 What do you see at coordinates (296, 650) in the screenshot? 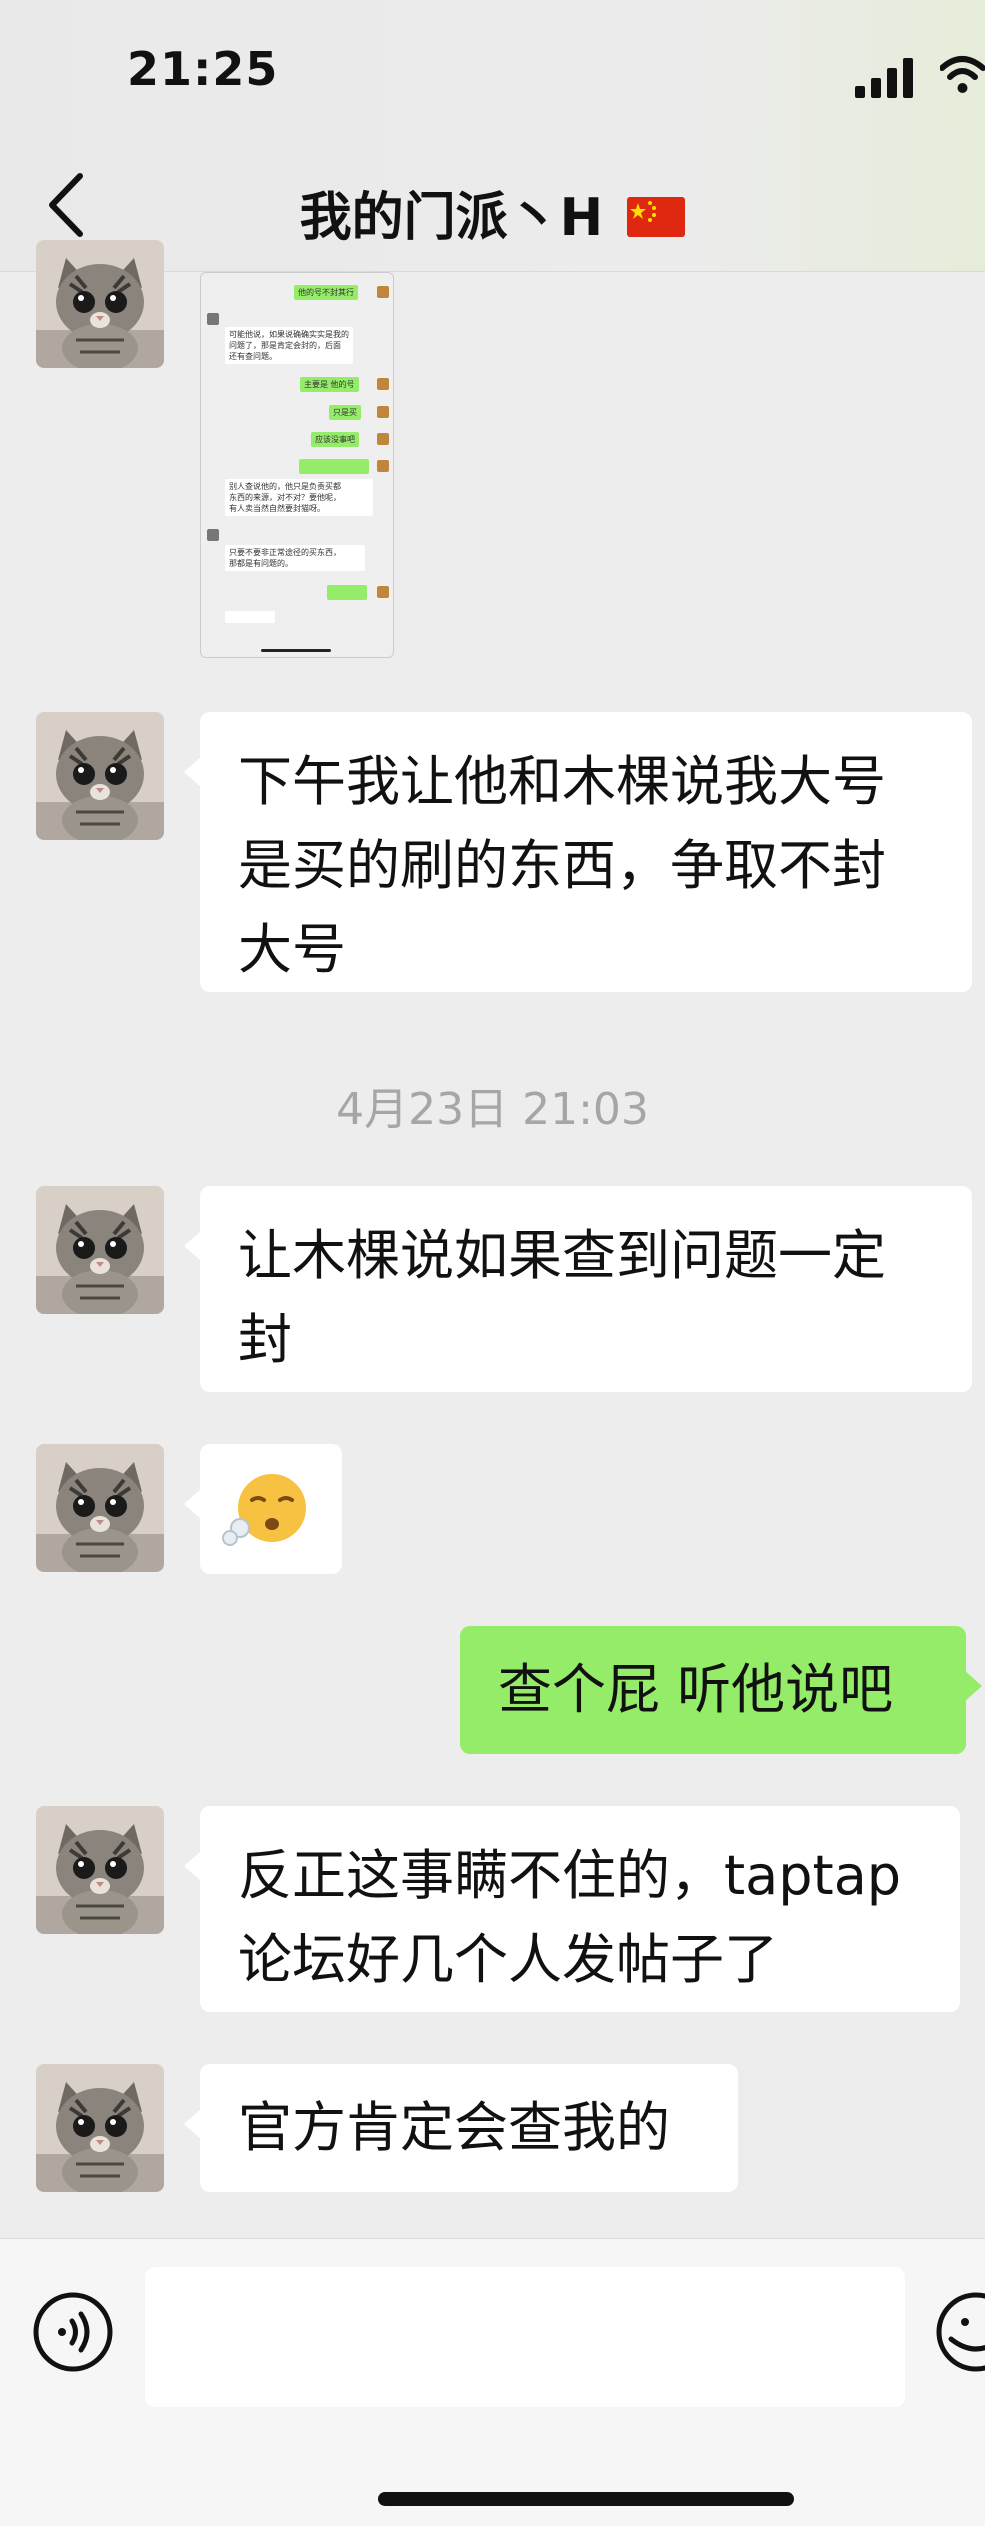
I see `thumb-home-bar` at bounding box center [296, 650].